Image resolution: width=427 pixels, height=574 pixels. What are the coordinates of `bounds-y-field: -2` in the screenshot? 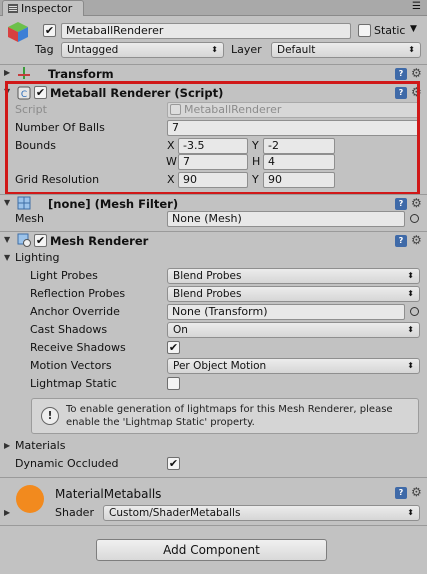 It's located at (299, 146).